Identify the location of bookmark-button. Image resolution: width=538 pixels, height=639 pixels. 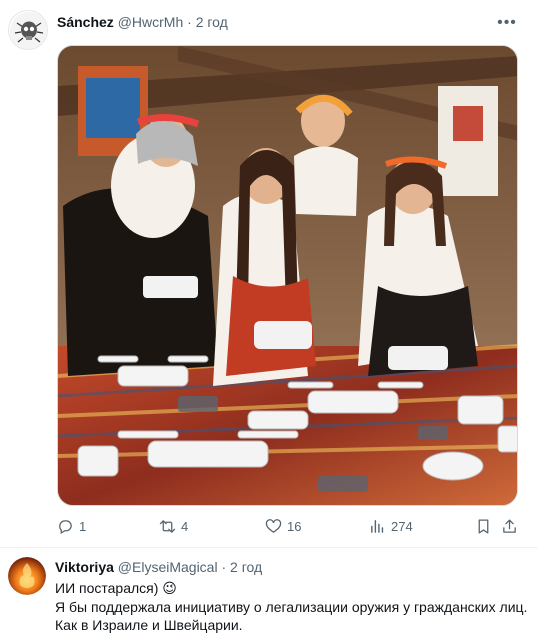
(483, 526).